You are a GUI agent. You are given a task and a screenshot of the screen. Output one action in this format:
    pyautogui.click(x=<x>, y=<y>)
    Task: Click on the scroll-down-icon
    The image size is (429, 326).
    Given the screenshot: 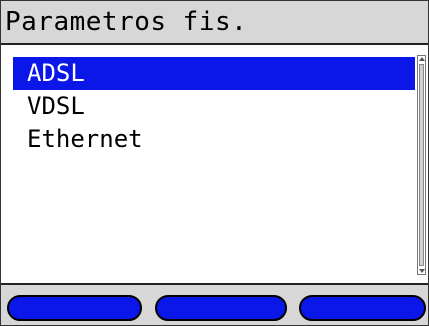 What is the action you would take?
    pyautogui.click(x=422, y=271)
    